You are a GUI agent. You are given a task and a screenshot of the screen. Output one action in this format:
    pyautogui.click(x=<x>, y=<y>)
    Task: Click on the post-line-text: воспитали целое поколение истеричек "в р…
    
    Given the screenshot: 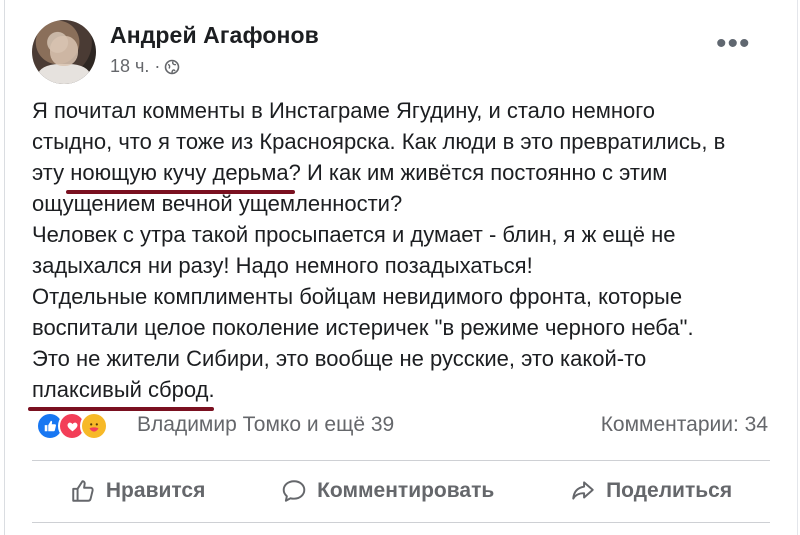 What is the action you would take?
    pyautogui.click(x=363, y=327)
    